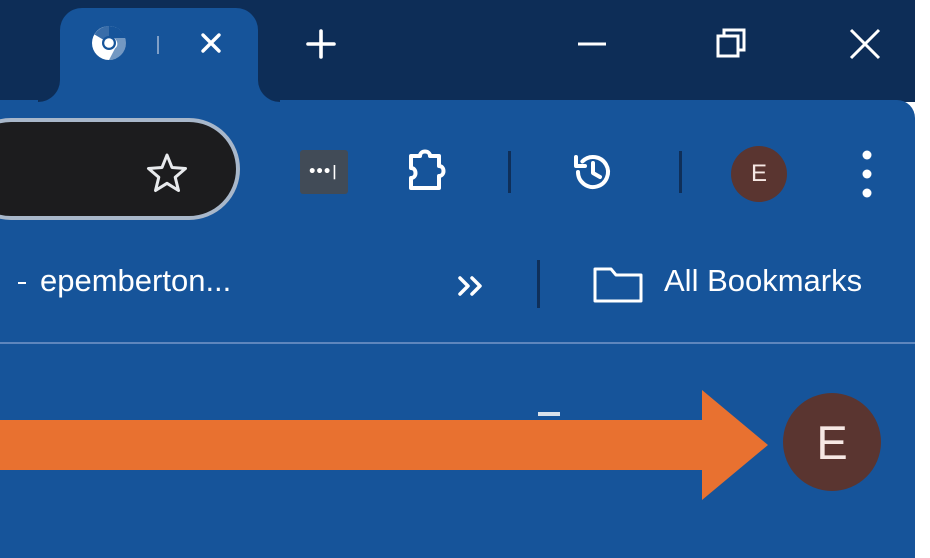 The height and width of the screenshot is (558, 930). Describe the element at coordinates (592, 172) in the screenshot. I see `history-icon` at that location.